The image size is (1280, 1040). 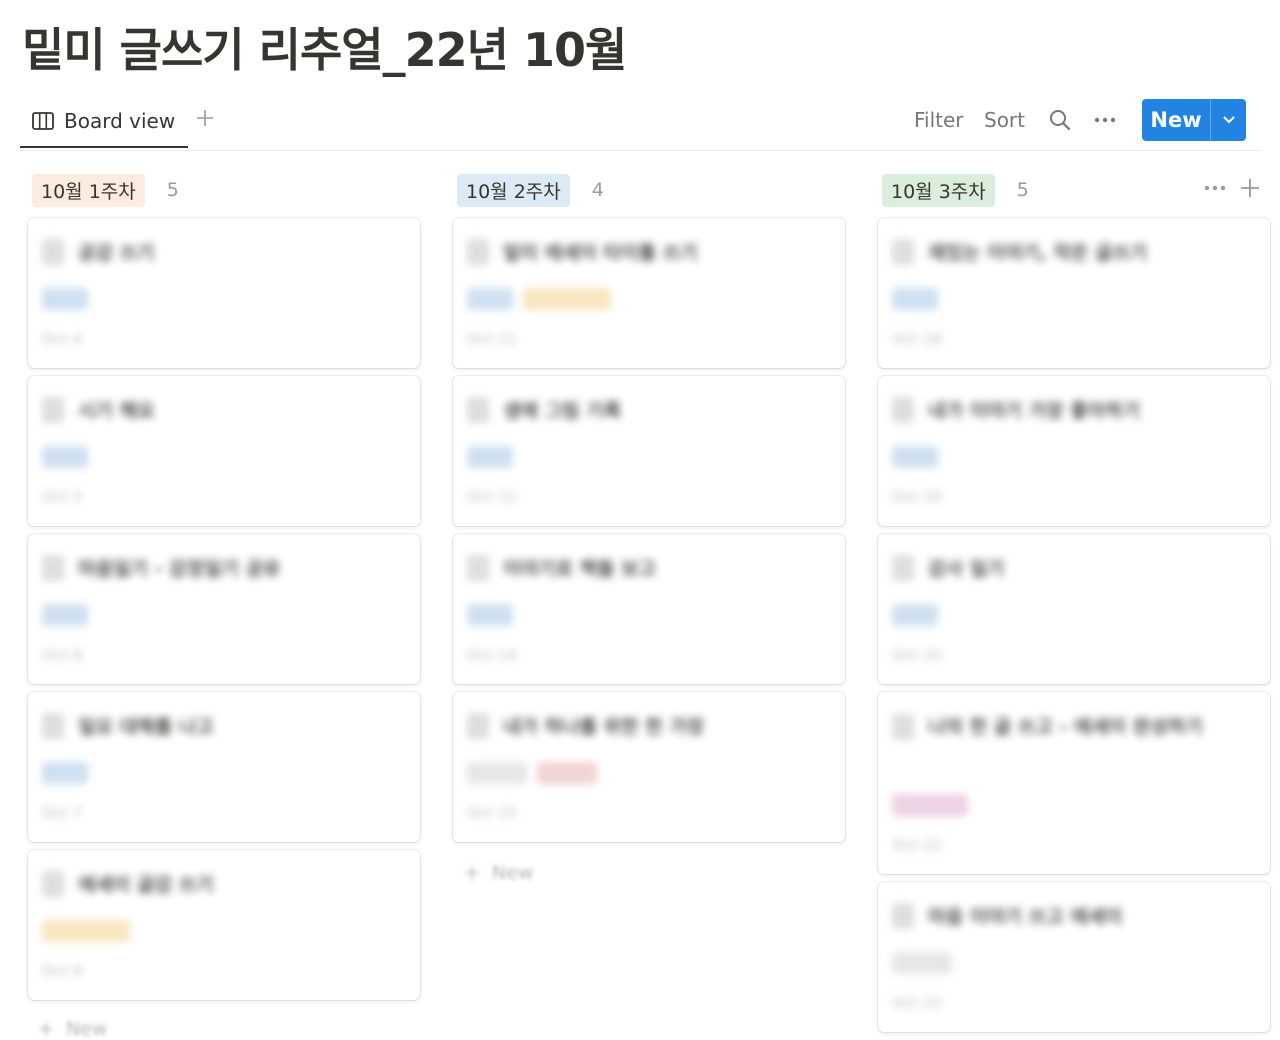 What do you see at coordinates (530, 190) in the screenshot?
I see `group-header-week2: 10월 2주차 4` at bounding box center [530, 190].